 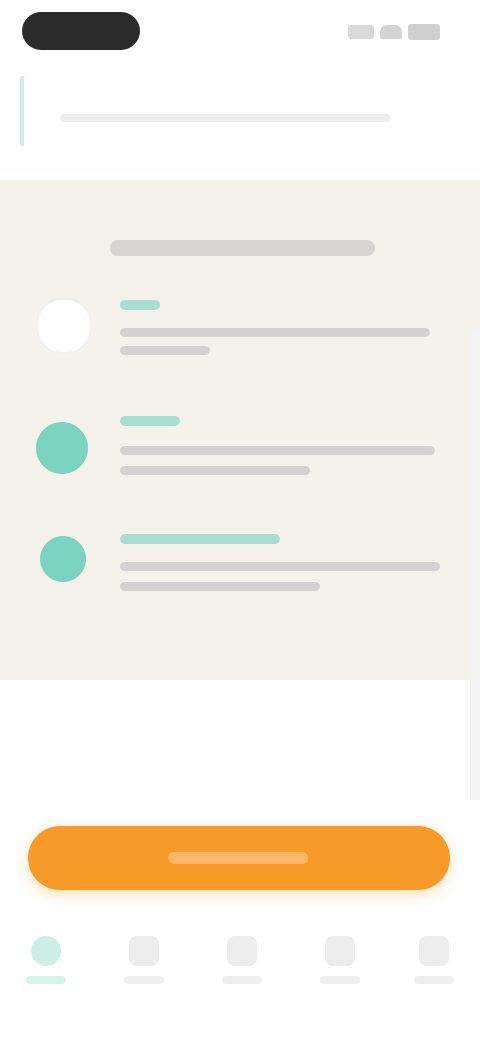 I want to click on header, so click(x=240, y=119).